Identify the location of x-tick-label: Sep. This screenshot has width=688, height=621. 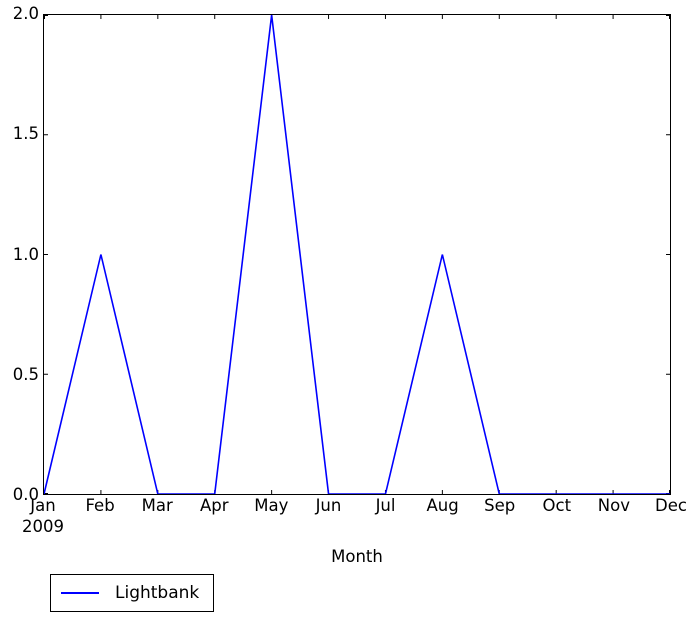
(500, 505).